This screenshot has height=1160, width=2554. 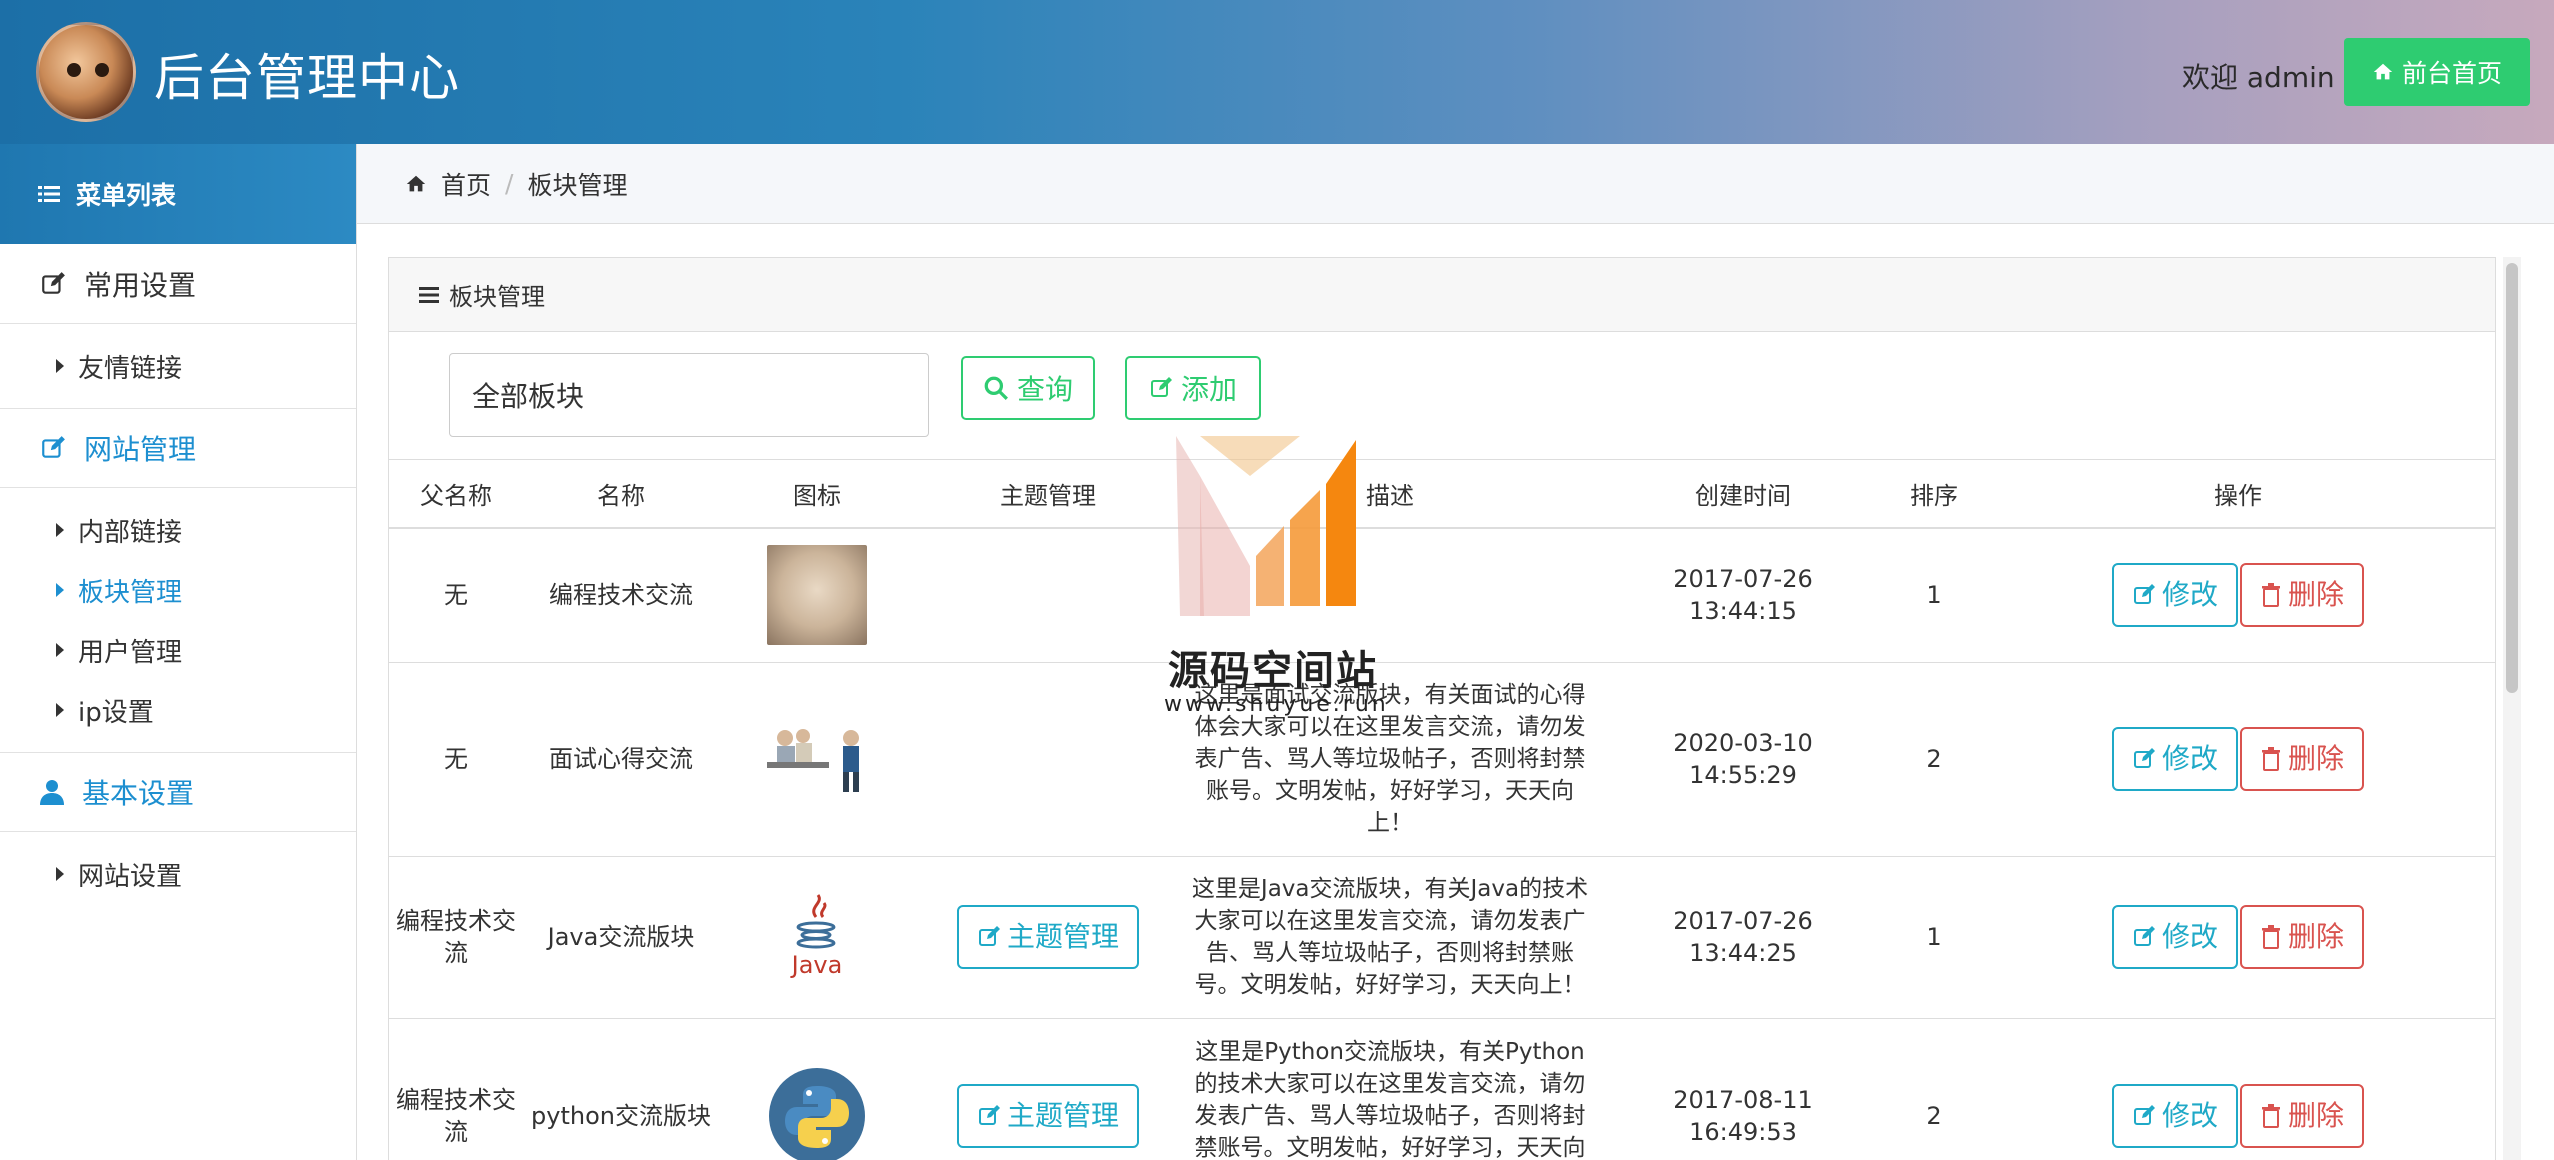 What do you see at coordinates (817, 965) in the screenshot?
I see `java-logo-text: Java` at bounding box center [817, 965].